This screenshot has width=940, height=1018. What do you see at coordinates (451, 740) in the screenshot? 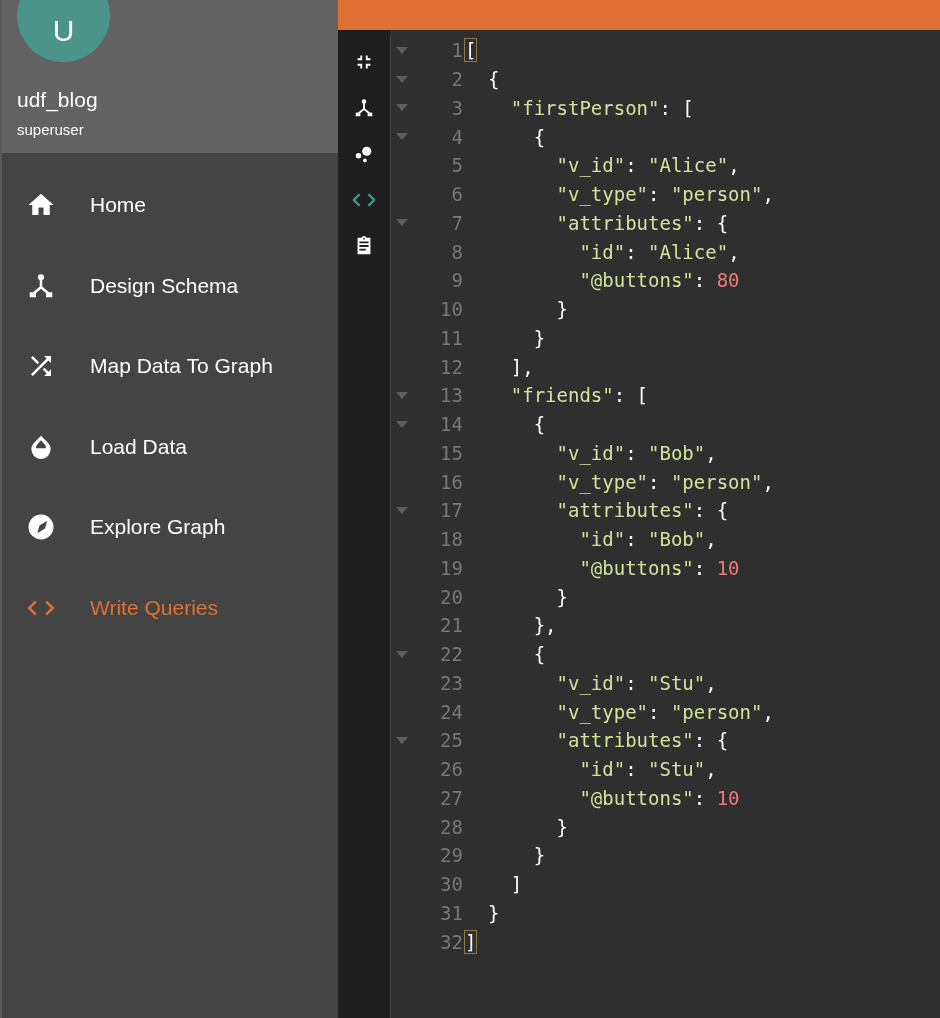
I see `line-number: 25` at bounding box center [451, 740].